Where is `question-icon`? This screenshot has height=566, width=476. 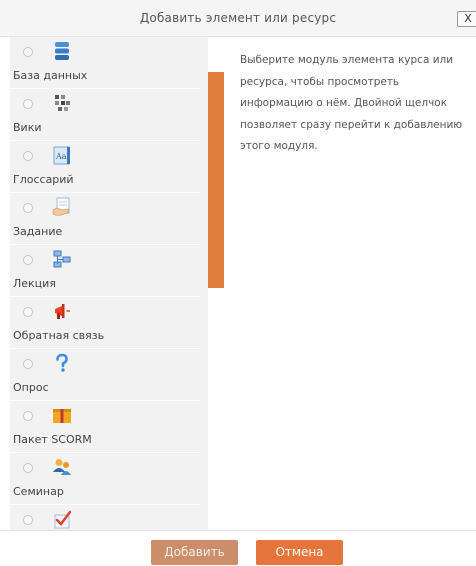 question-icon is located at coordinates (62, 363).